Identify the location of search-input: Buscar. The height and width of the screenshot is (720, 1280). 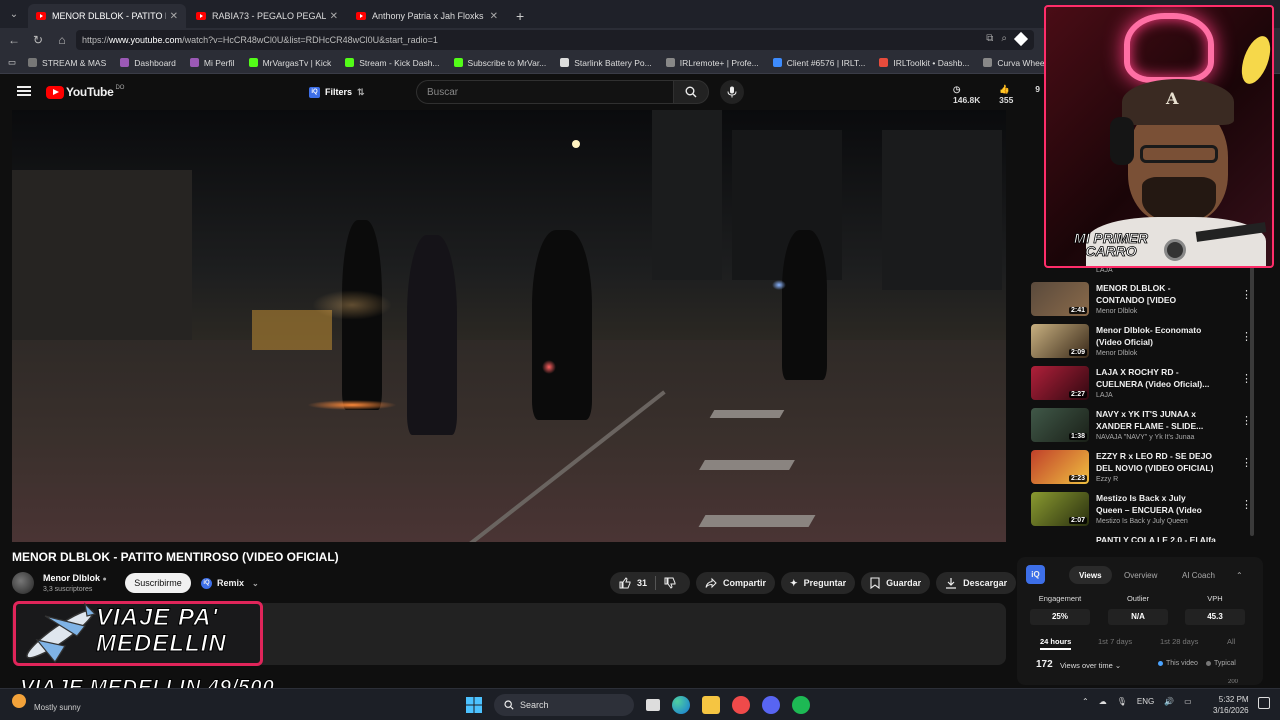
(545, 92).